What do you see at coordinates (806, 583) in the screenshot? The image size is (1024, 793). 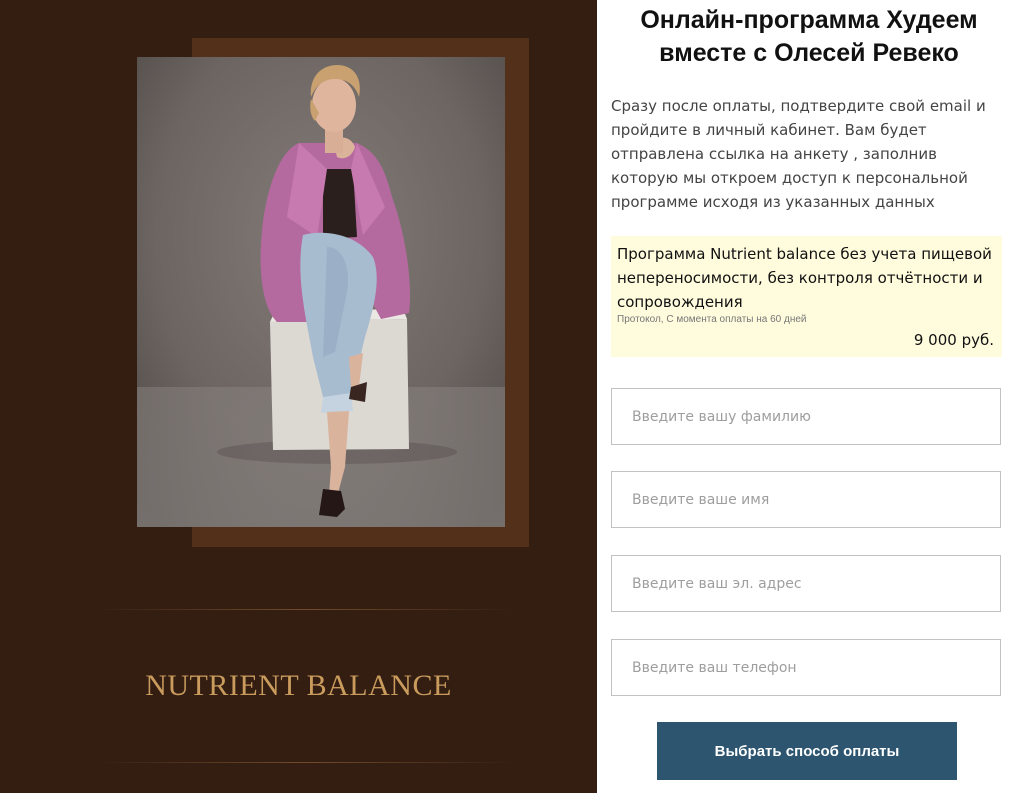 I see `email-input` at bounding box center [806, 583].